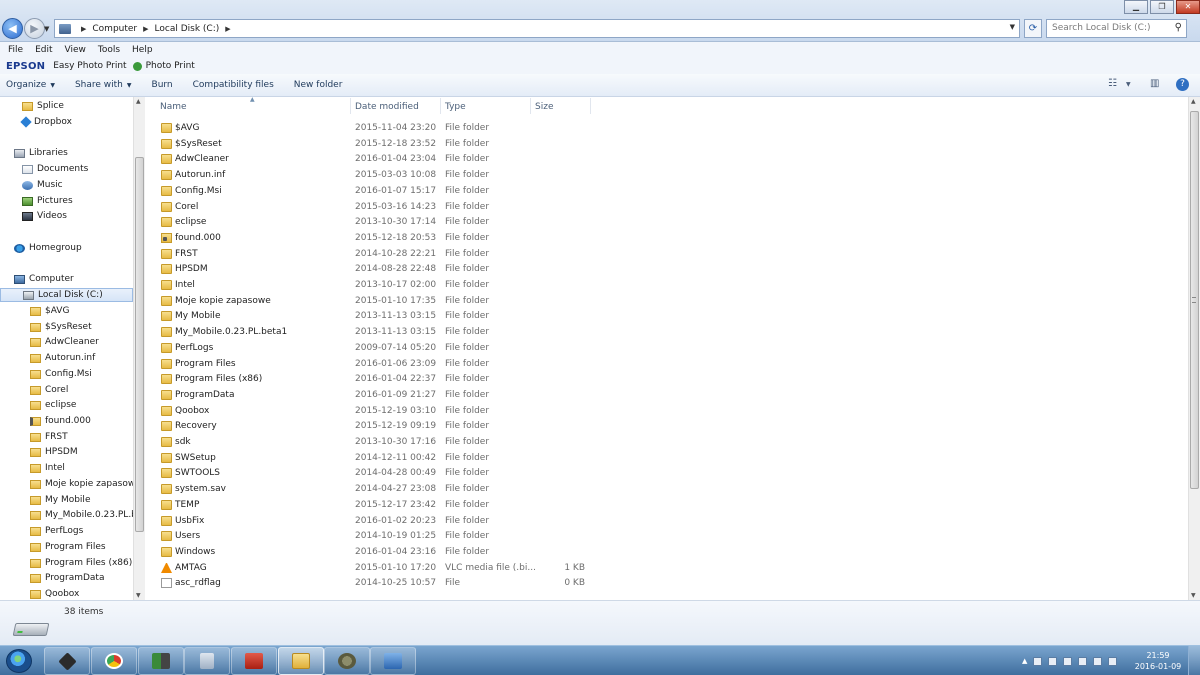  Describe the element at coordinates (666, 128) in the screenshot. I see `file-row: $AVG 2015-11-04 23:20 File folder` at that location.